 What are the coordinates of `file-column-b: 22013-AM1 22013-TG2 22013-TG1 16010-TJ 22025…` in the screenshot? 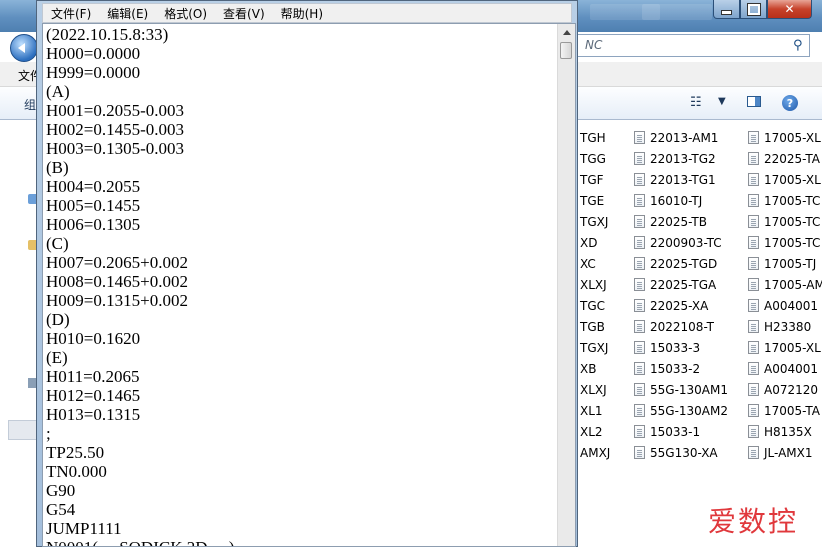 It's located at (681, 295).